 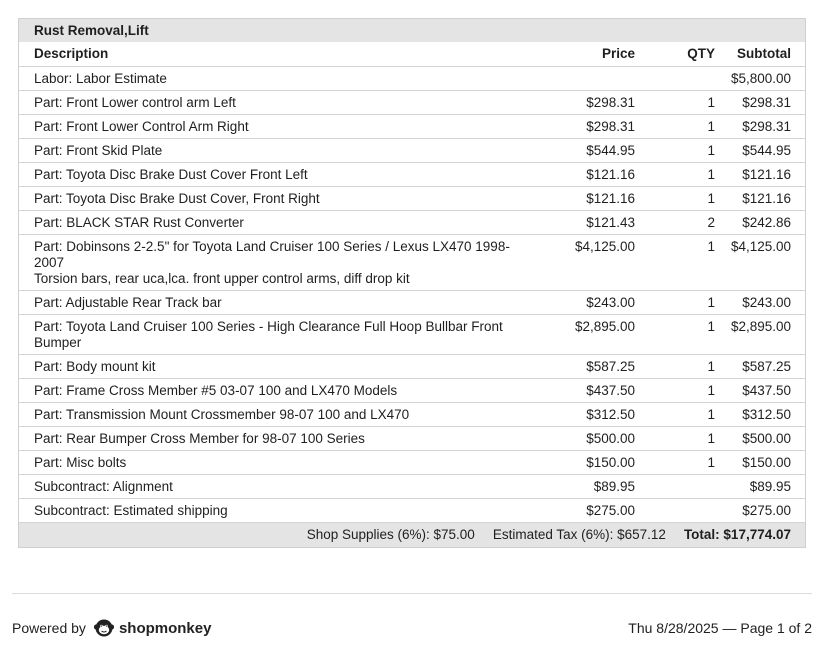 What do you see at coordinates (131, 510) in the screenshot?
I see `item-description-line: Subcontract: Estimated shipping` at bounding box center [131, 510].